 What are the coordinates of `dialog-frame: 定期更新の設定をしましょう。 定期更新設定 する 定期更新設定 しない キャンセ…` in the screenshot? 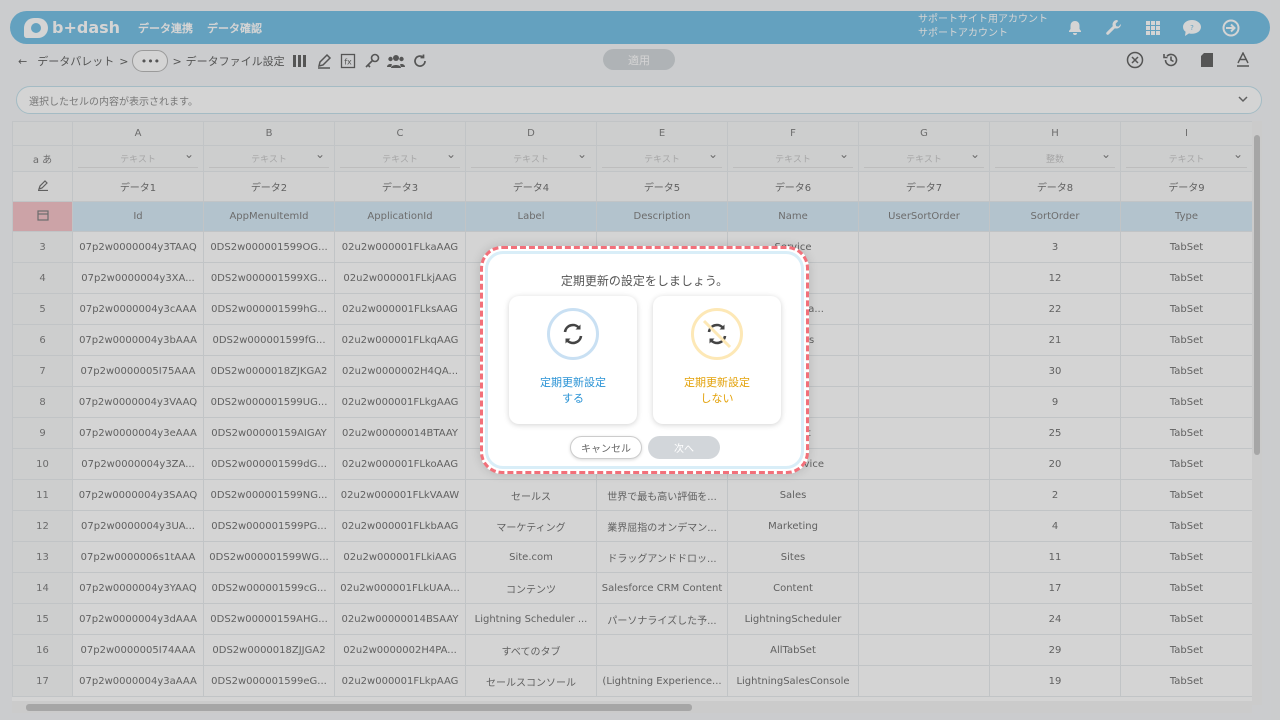 It's located at (644, 360).